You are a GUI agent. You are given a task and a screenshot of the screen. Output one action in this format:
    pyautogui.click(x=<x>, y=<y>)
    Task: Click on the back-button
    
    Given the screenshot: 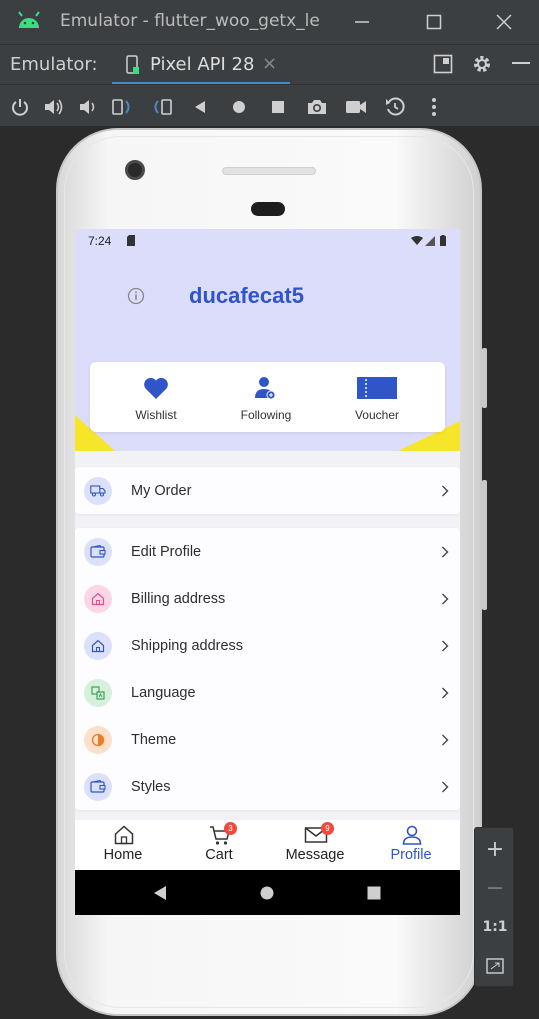 What is the action you would take?
    pyautogui.click(x=200, y=107)
    